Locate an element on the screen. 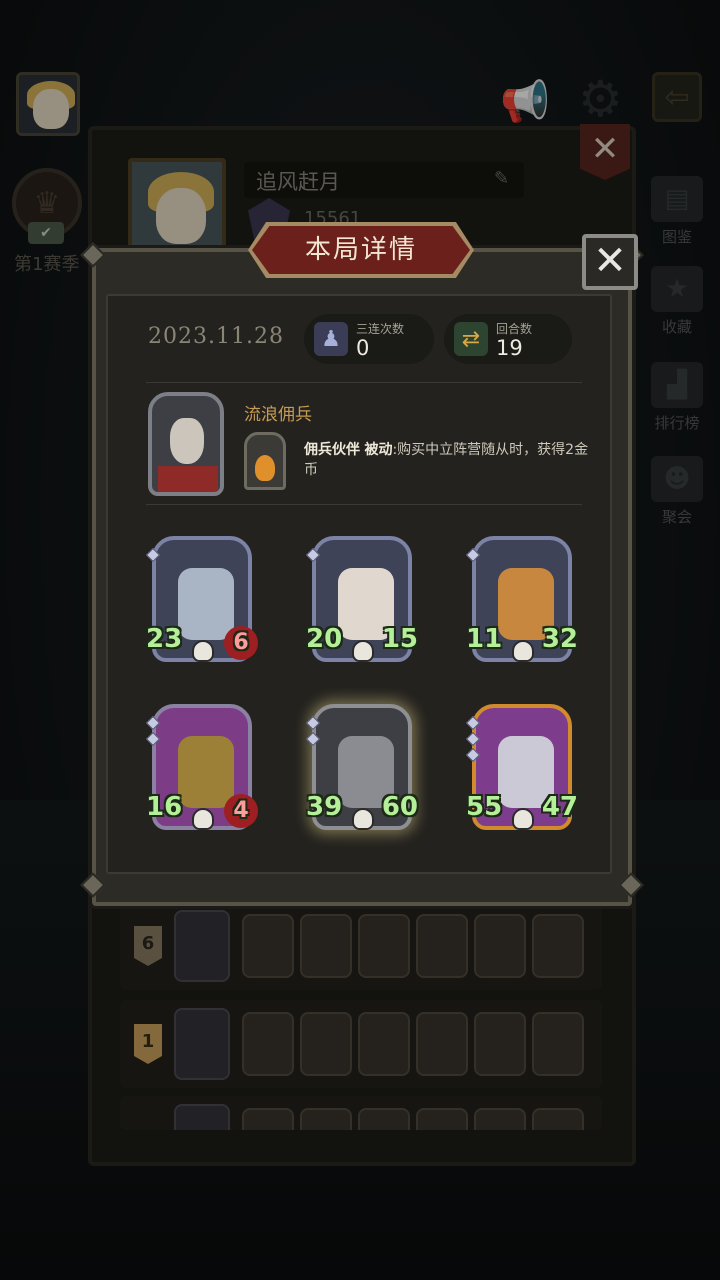 Image resolution: width=720 pixels, height=1280 pixels. hero-skill-description: 佣兵伙伴 被动:购买中立阵营随从时，获得2金币 is located at coordinates (452, 460).